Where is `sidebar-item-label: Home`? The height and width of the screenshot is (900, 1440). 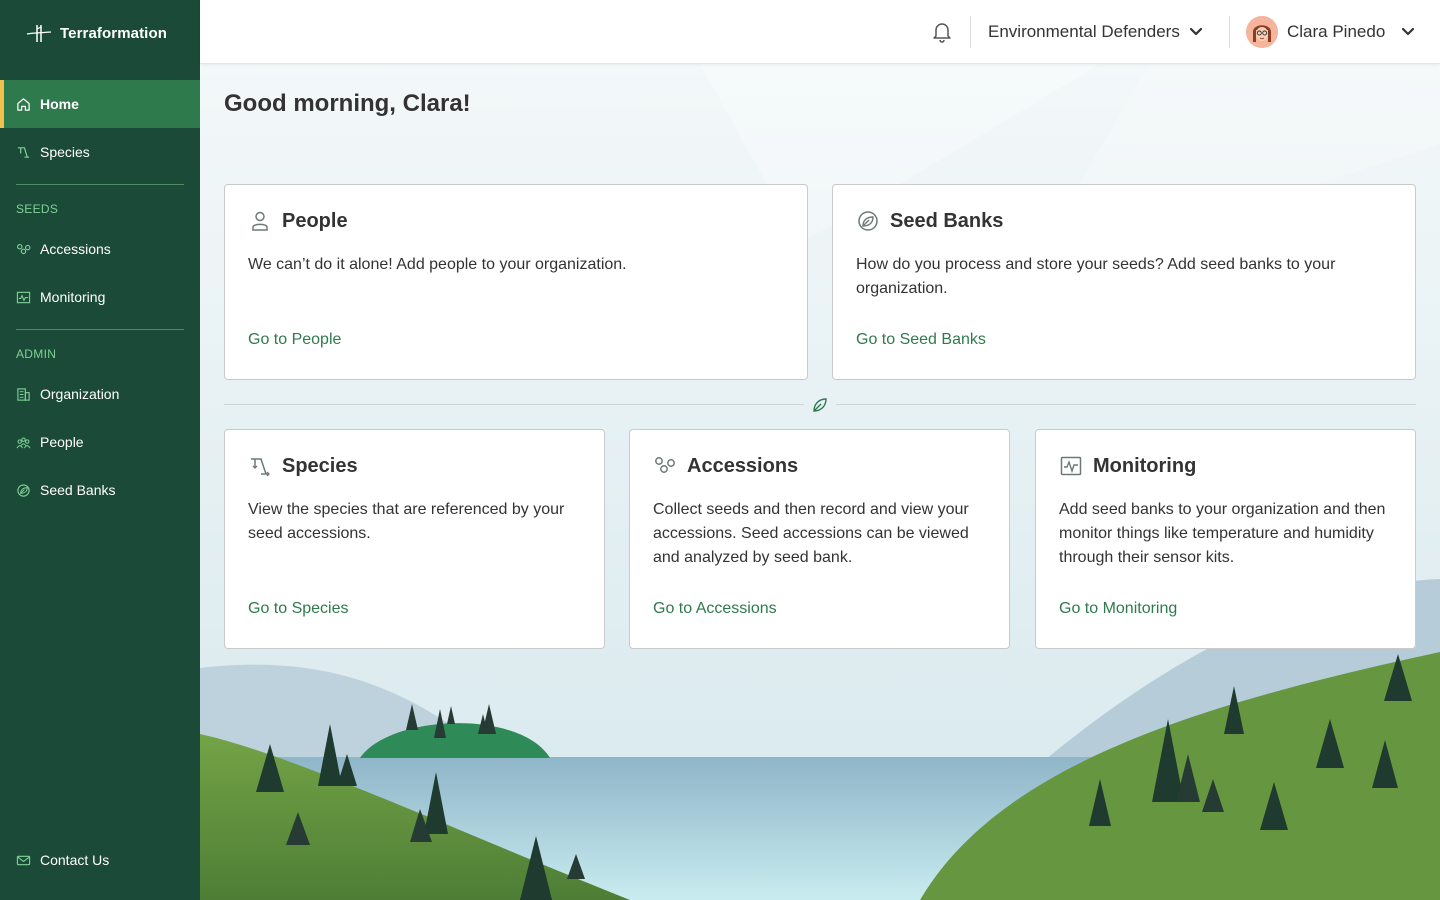 sidebar-item-label: Home is located at coordinates (59, 104).